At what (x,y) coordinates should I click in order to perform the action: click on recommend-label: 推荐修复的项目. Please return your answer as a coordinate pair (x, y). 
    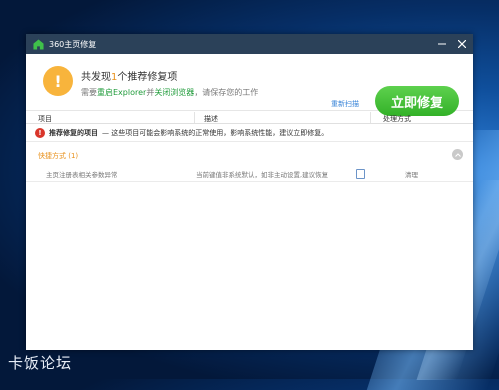
    Looking at the image, I should click on (73, 133).